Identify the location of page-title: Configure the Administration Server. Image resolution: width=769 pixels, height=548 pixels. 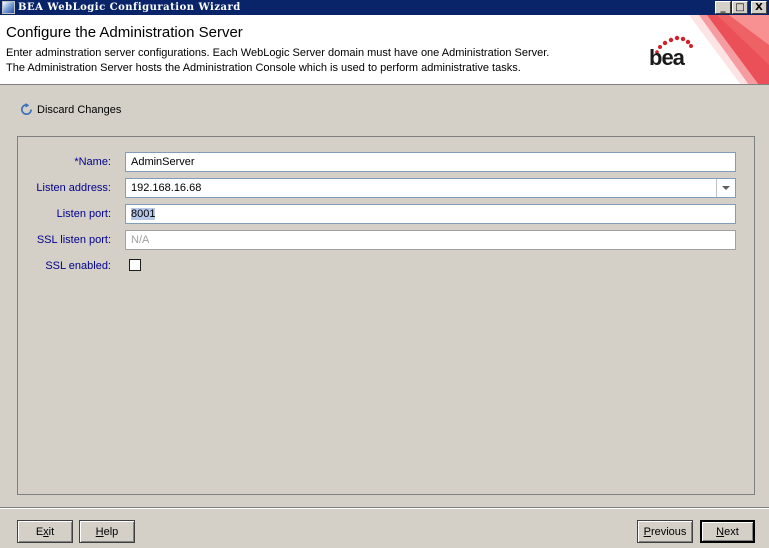
(124, 32).